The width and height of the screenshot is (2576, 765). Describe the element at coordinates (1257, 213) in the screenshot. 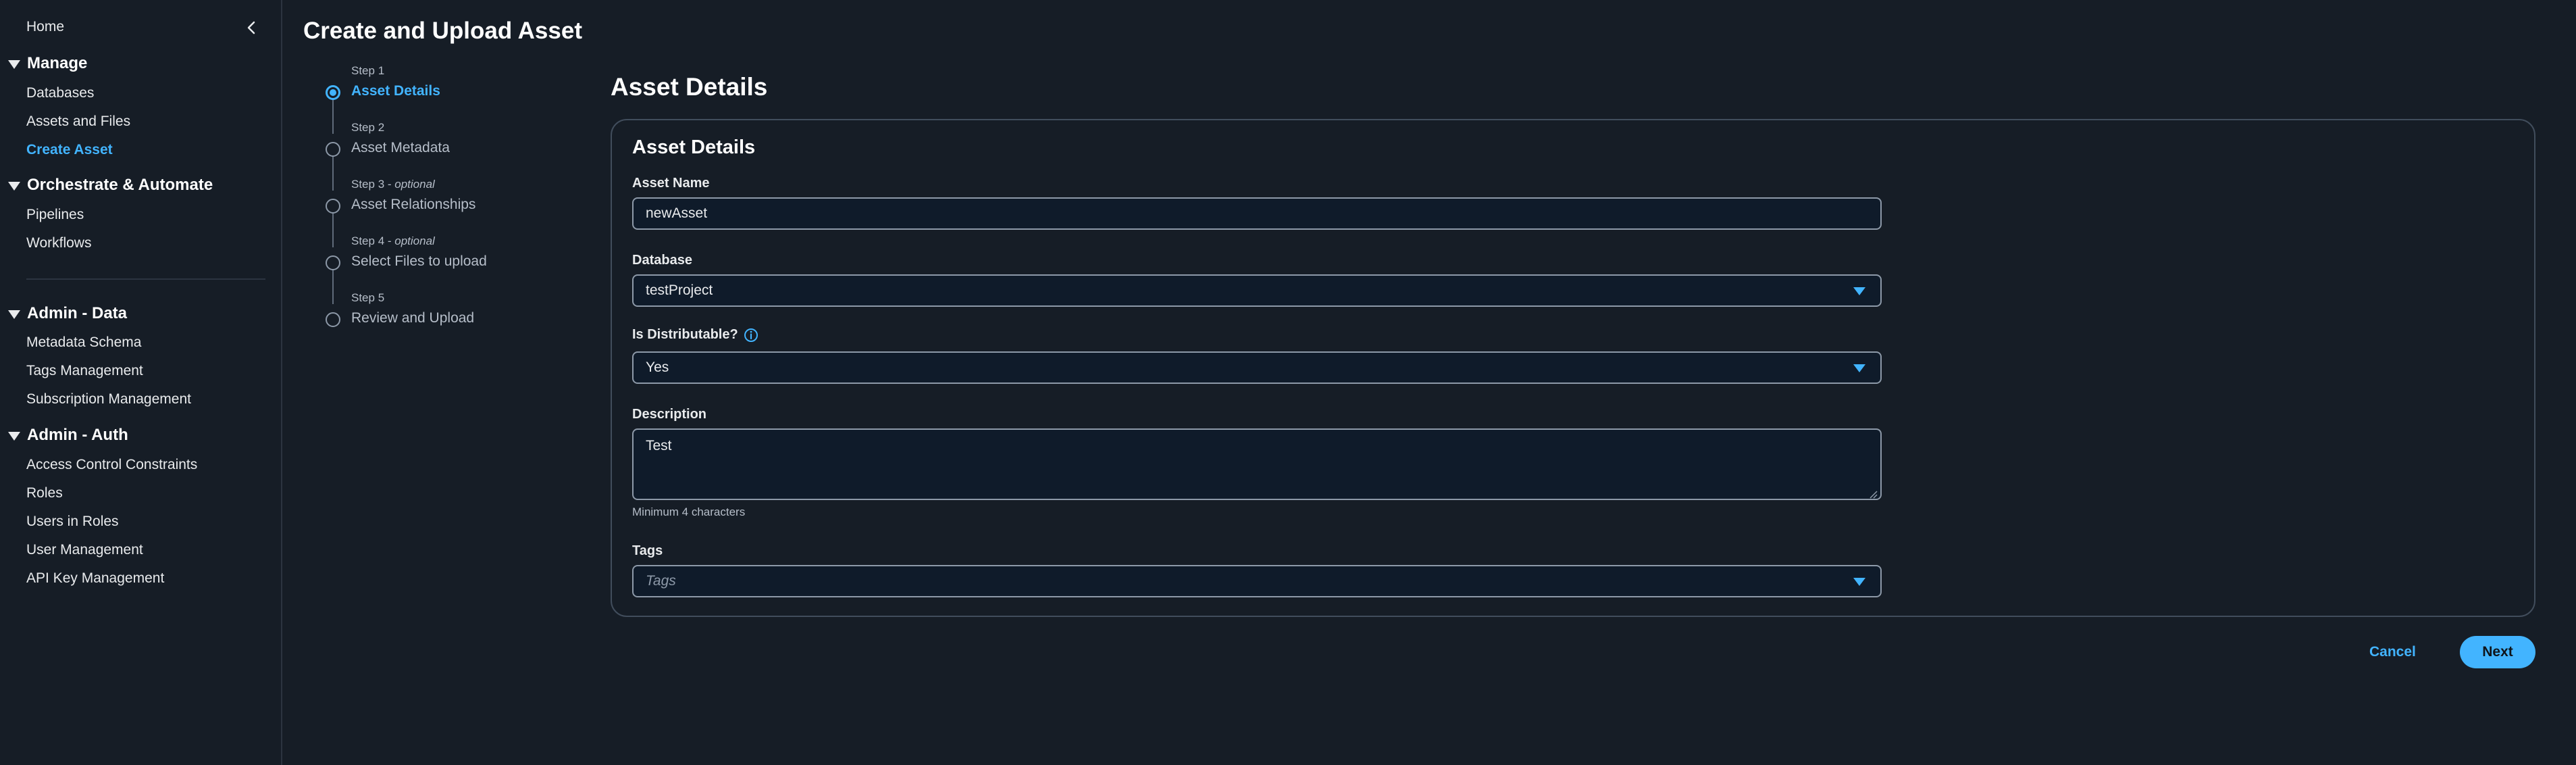

I see `asset-name-input: newAsset` at that location.